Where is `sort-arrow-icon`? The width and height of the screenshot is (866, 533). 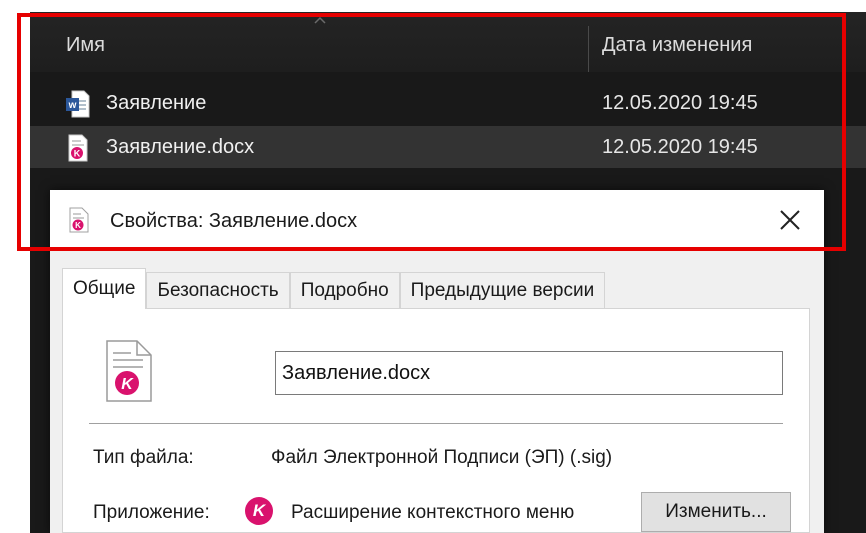
sort-arrow-icon is located at coordinates (320, 20).